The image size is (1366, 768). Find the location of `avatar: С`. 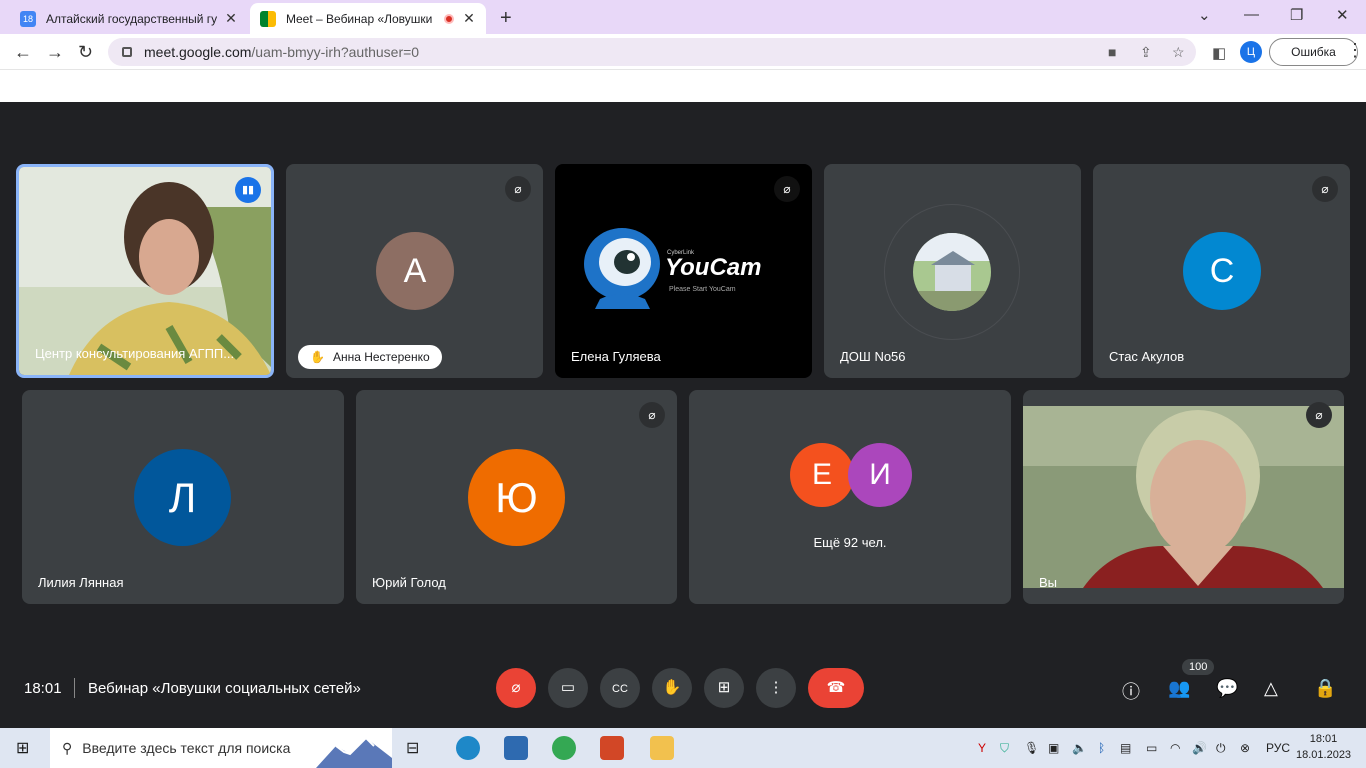

avatar: С is located at coordinates (1222, 271).